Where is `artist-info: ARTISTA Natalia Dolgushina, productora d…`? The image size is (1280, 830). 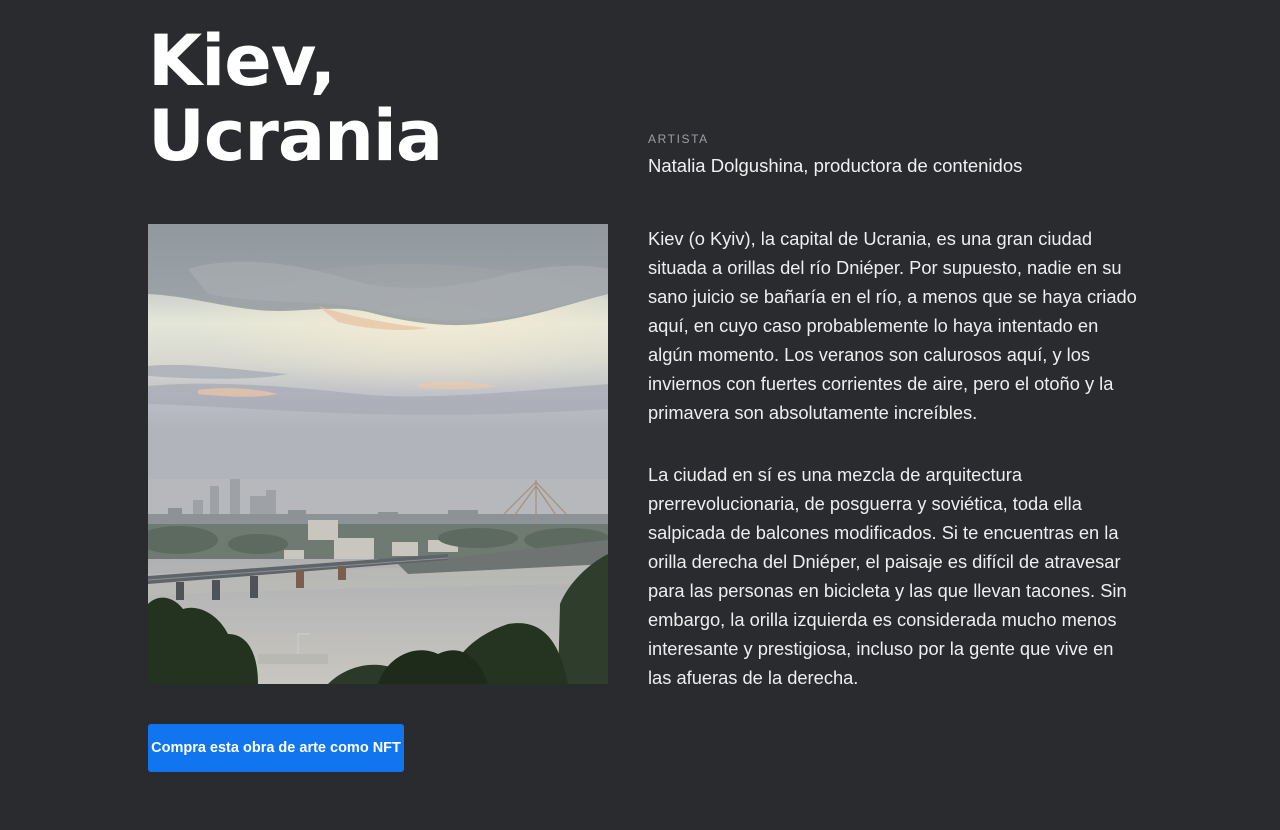
artist-info: ARTISTA Natalia Dolgushina, productora d… is located at coordinates (898, 154).